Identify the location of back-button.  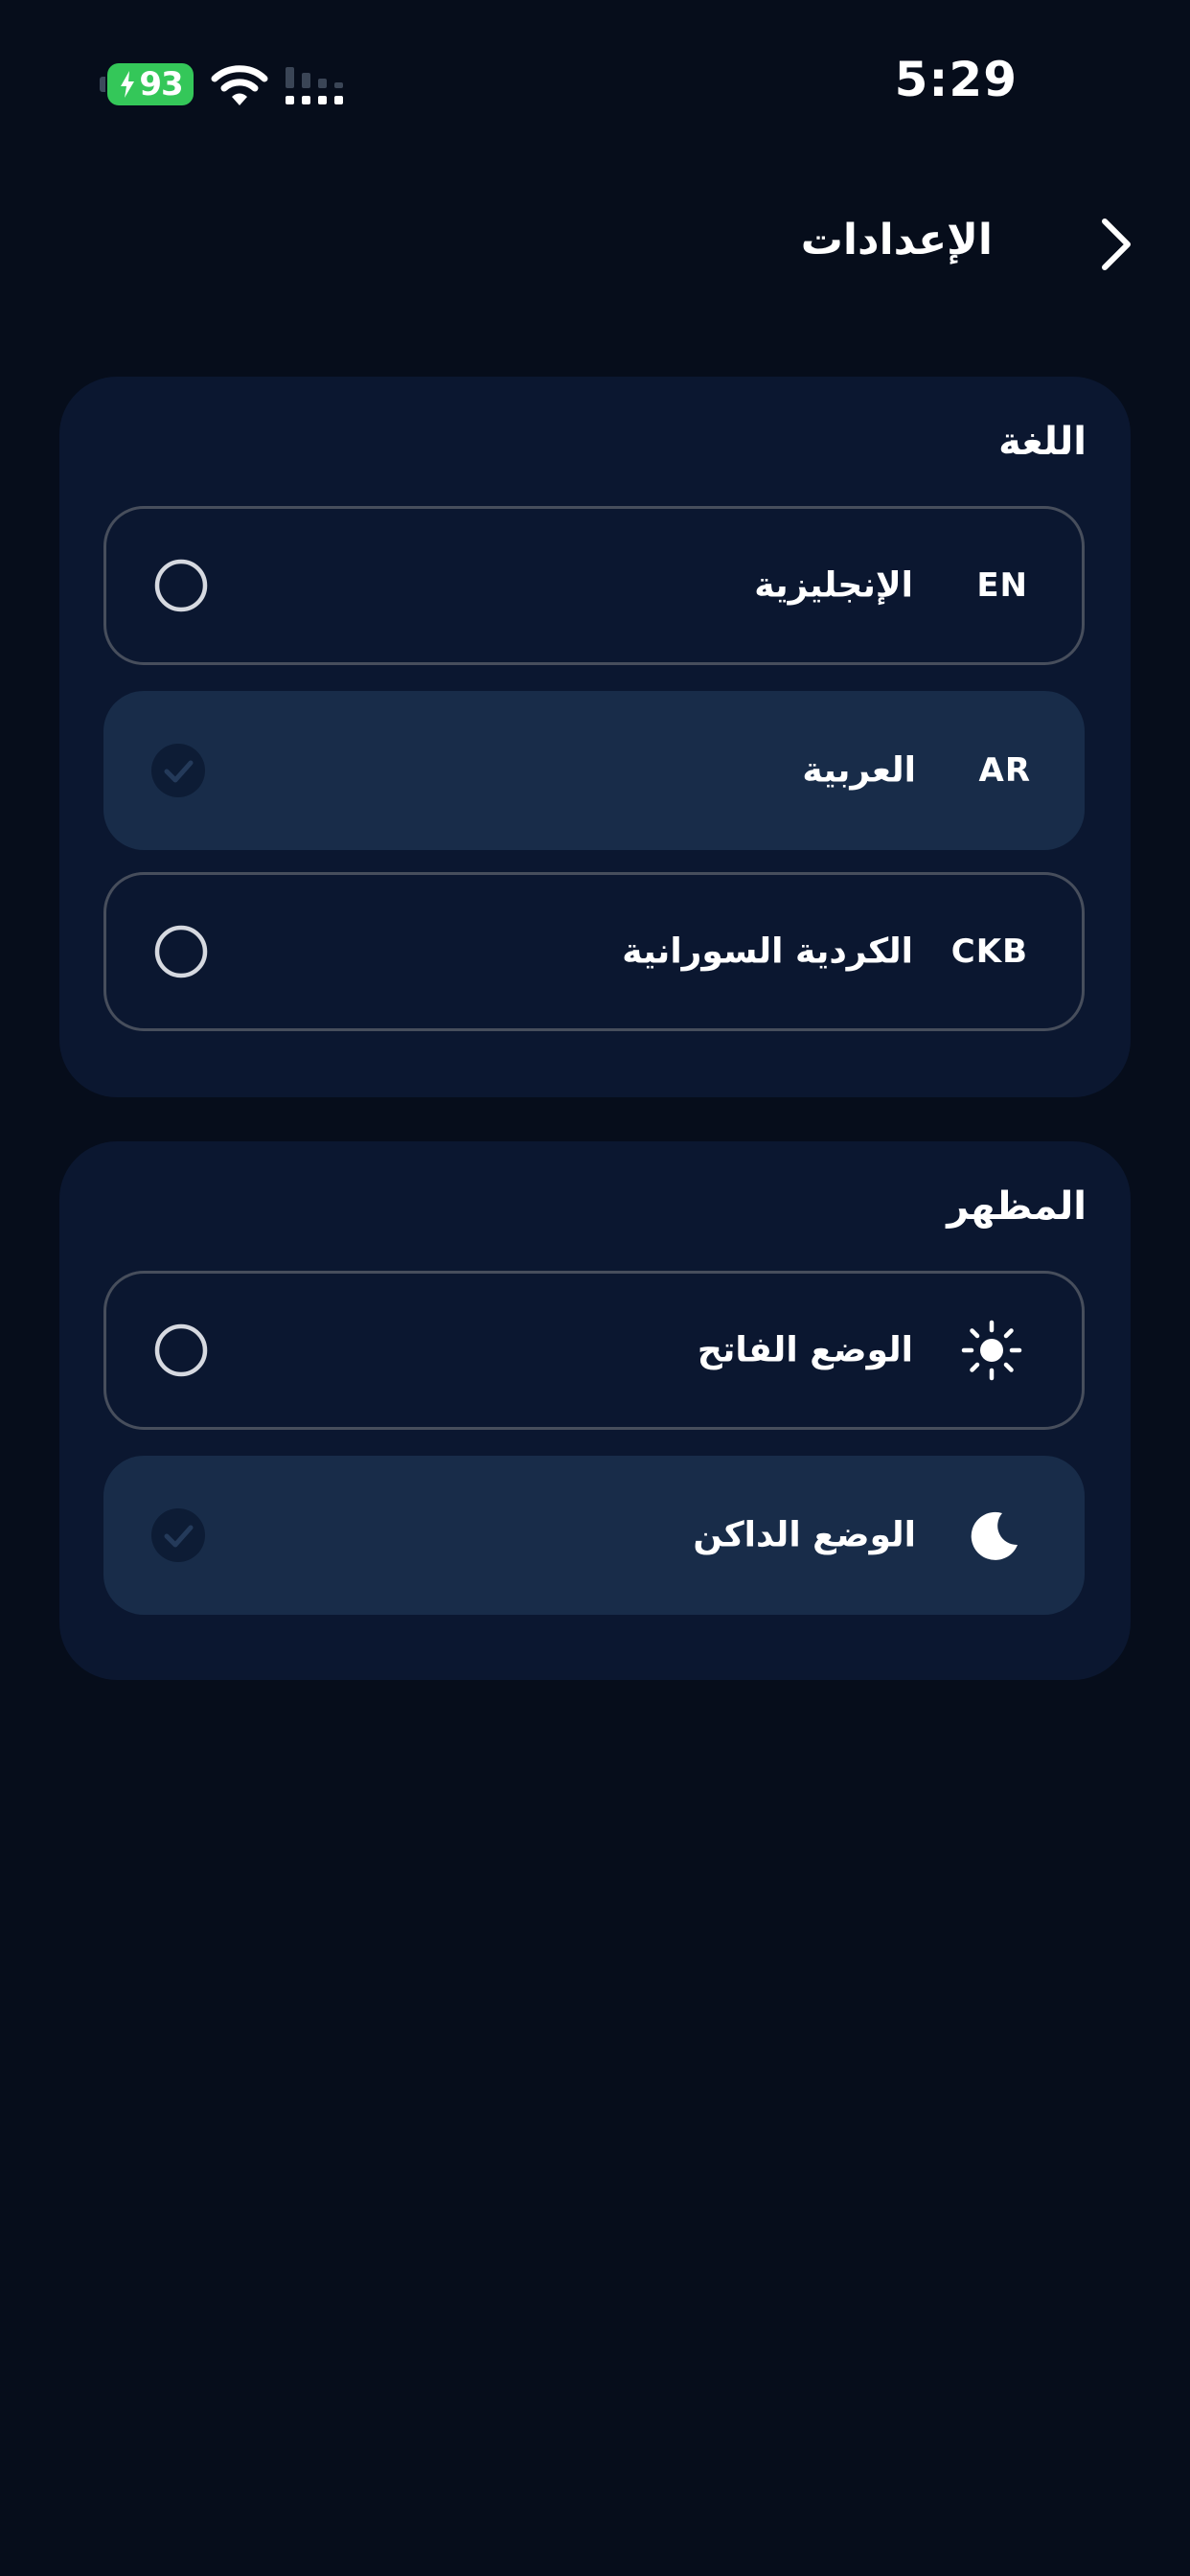
(1116, 244).